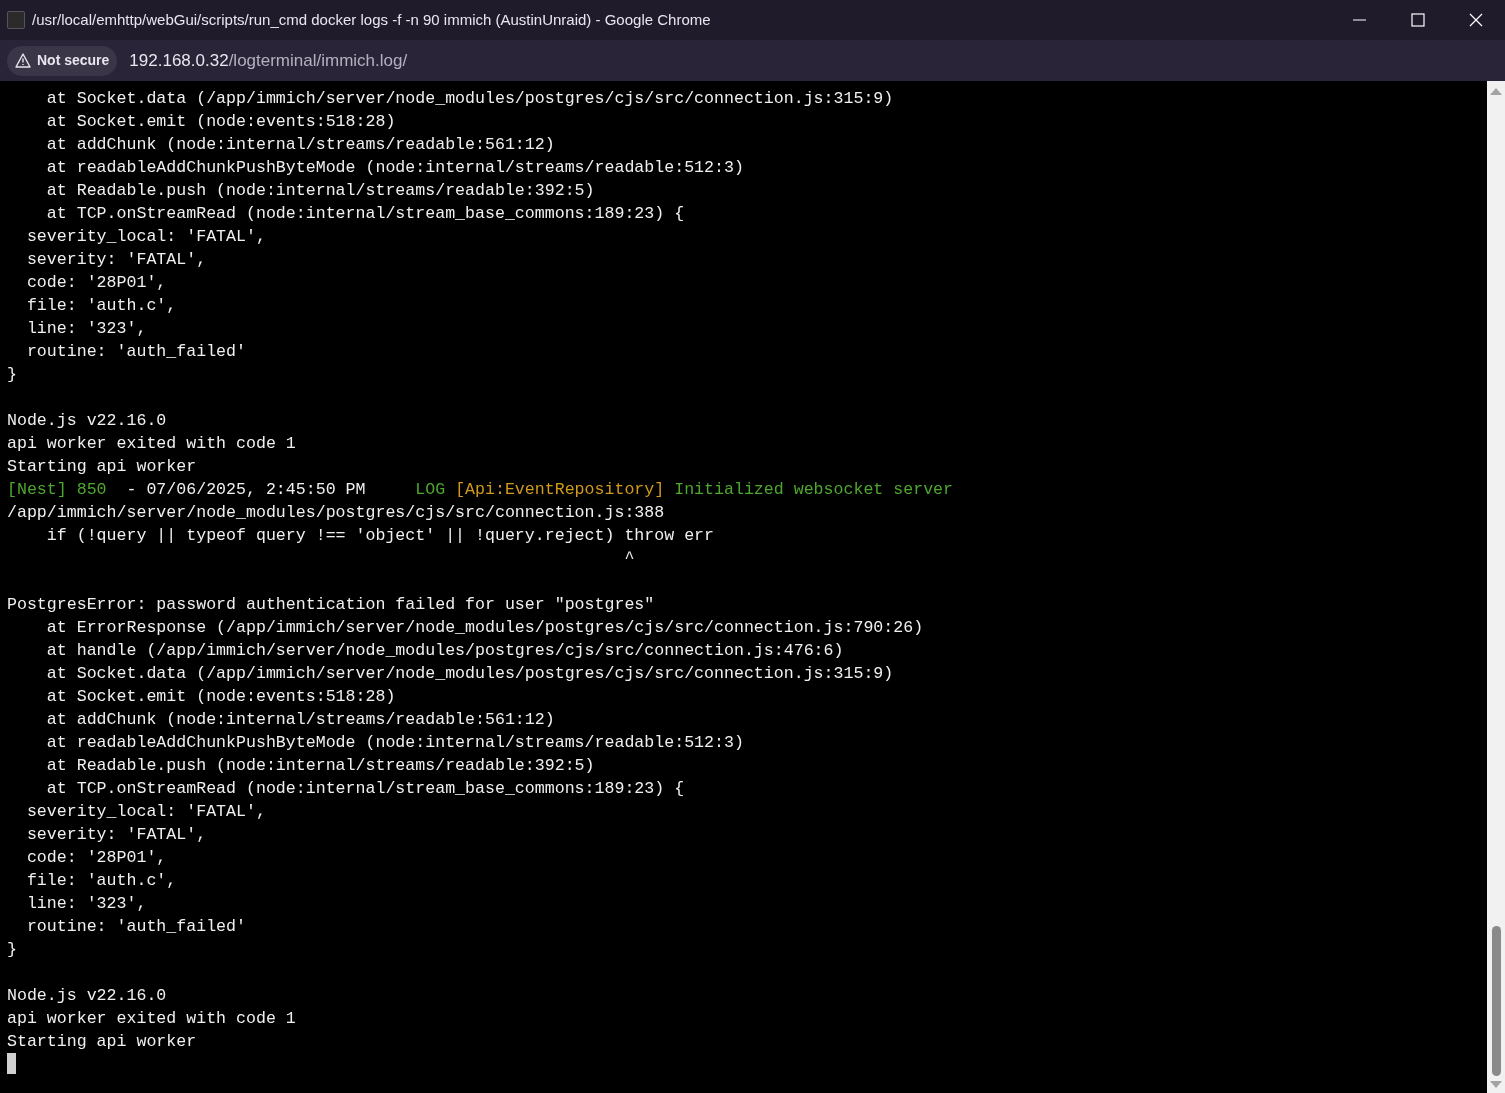  I want to click on log-line: at handle (/app/immich/server/node_modules/postgres/cjs/src/connection.js:476:6), so click(444, 650).